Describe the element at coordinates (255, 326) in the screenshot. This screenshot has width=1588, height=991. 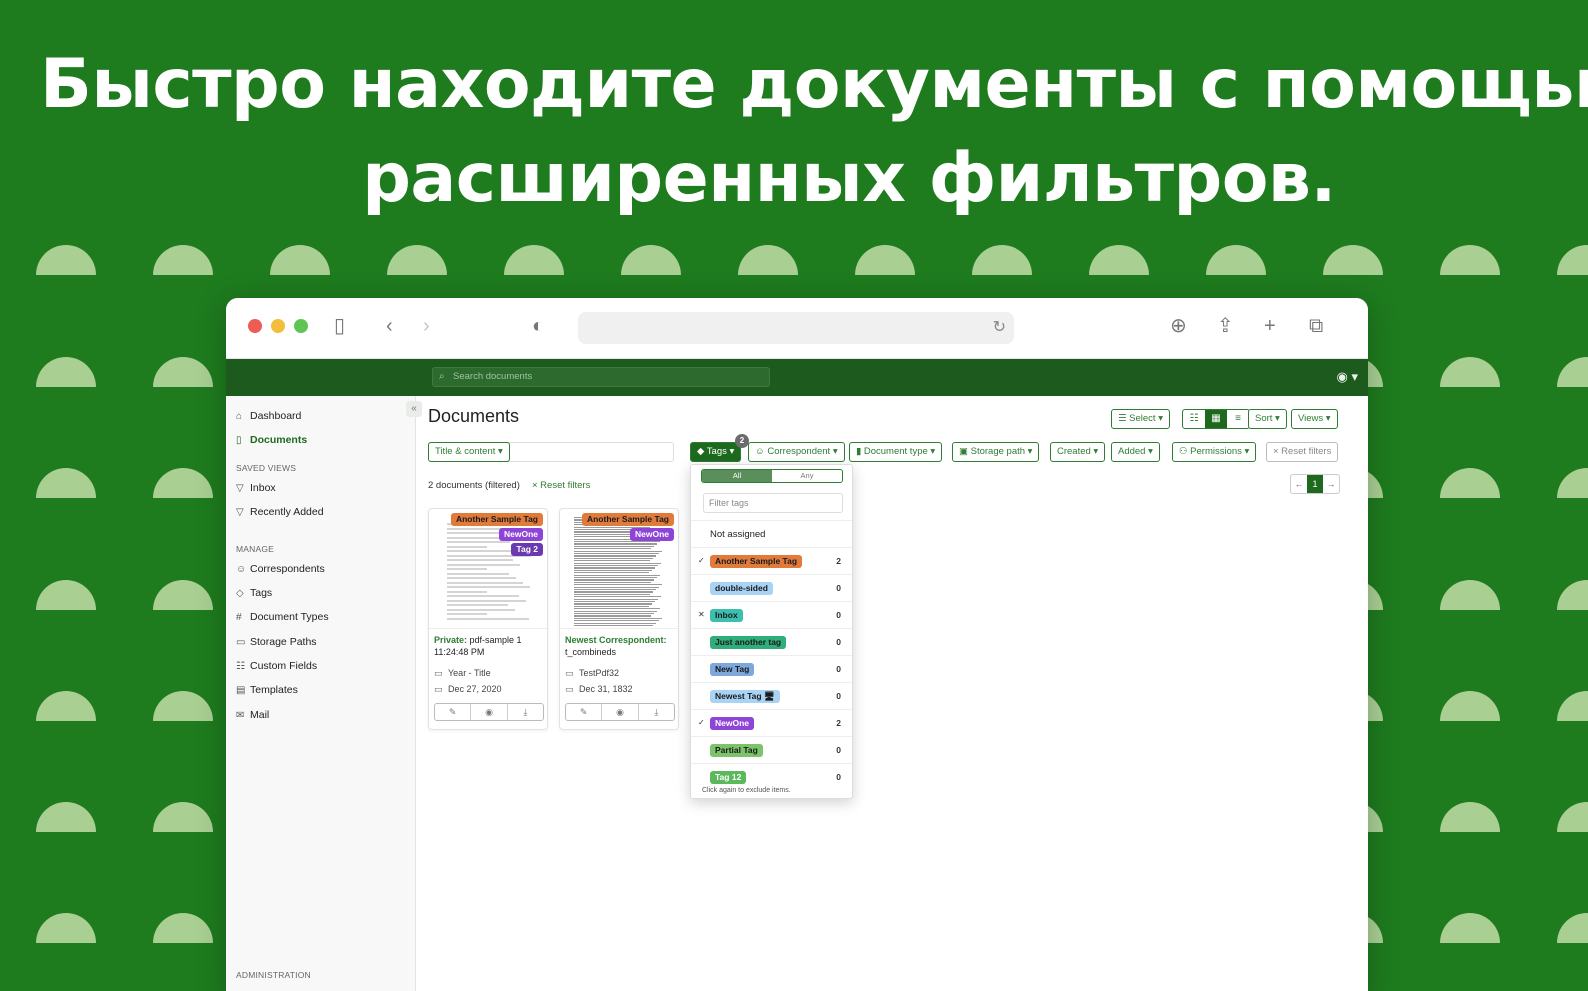
I see `close-window-button` at that location.